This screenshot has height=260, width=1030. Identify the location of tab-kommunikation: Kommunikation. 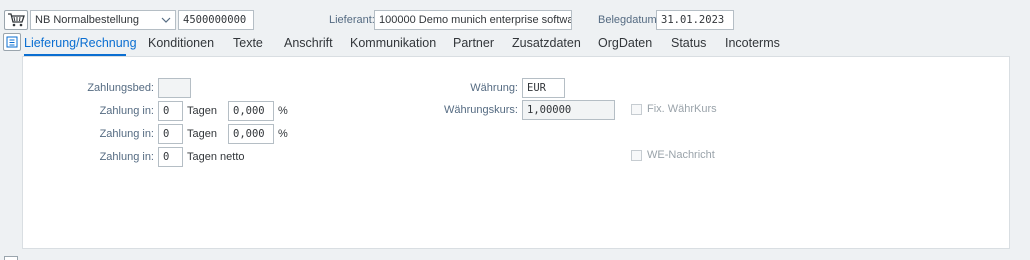
(393, 43).